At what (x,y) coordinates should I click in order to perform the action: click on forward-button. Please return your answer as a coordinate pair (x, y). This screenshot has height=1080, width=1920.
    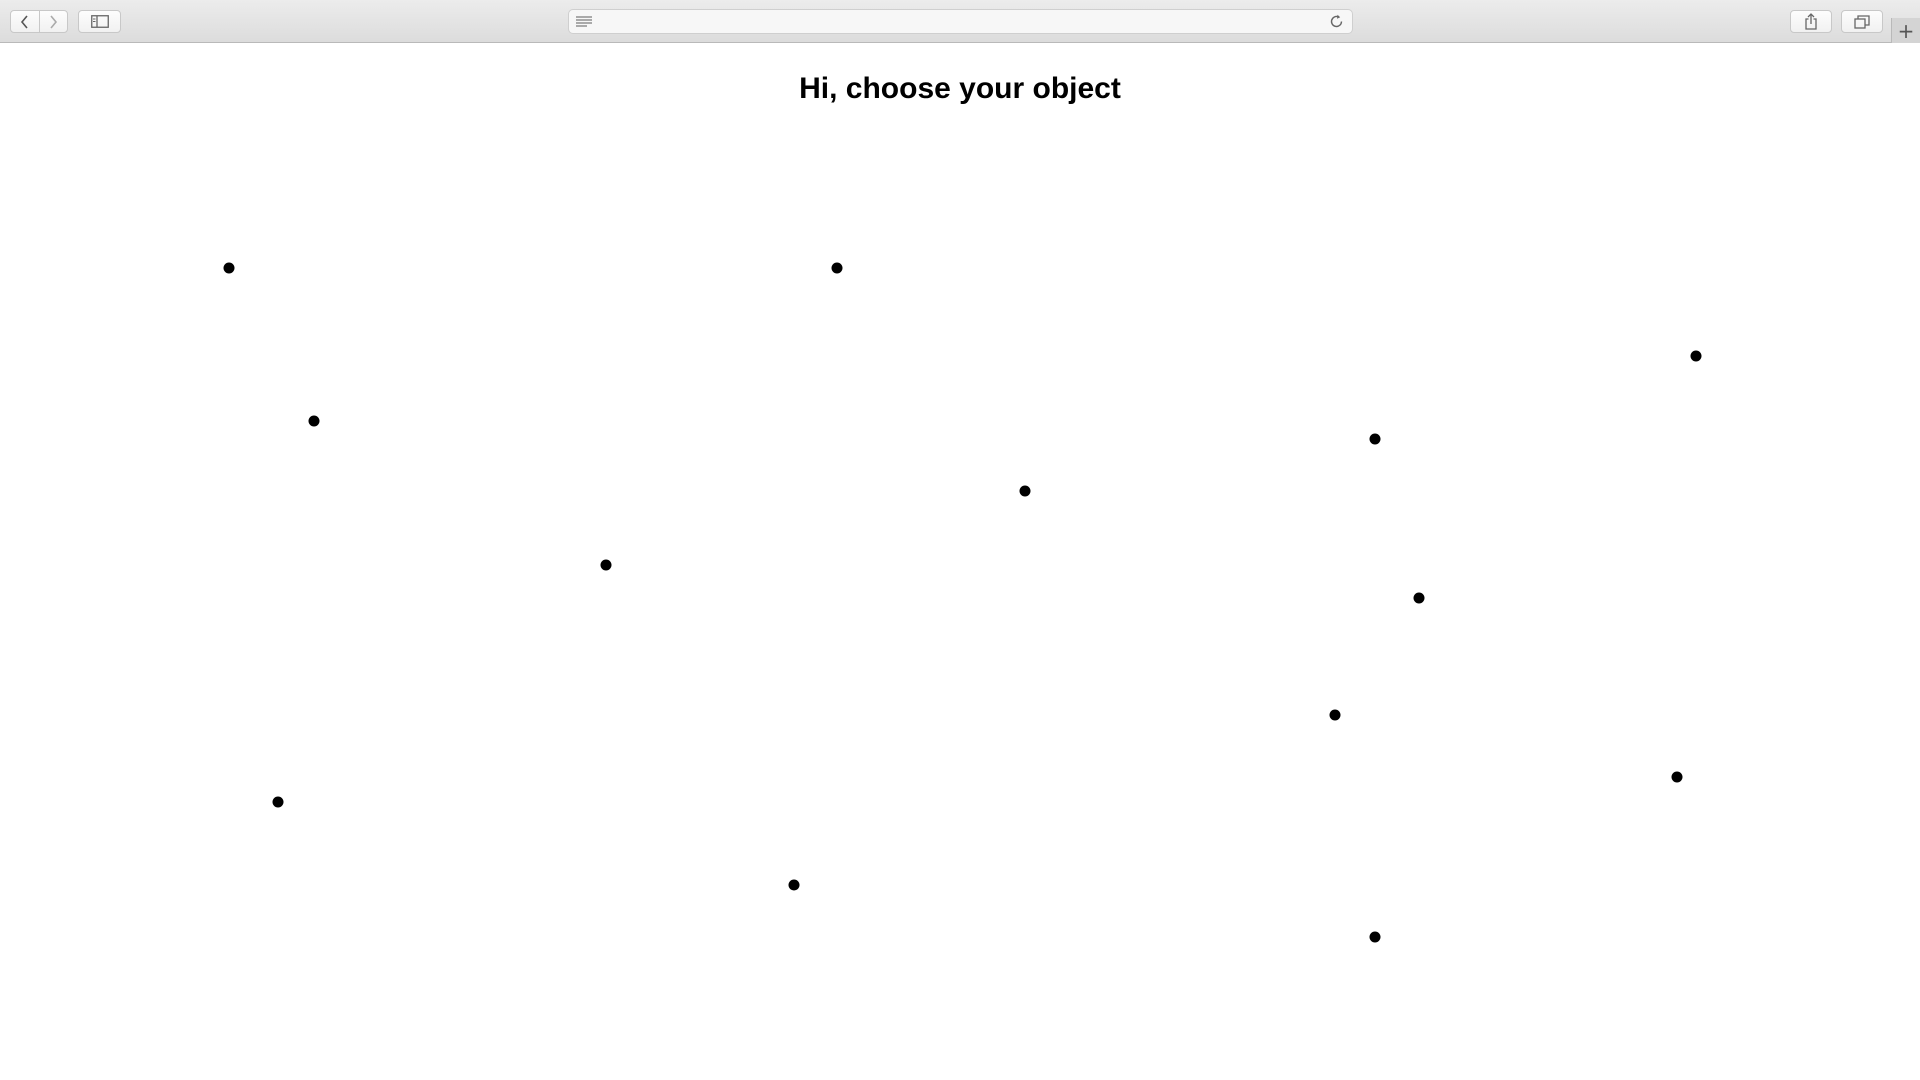
    Looking at the image, I should click on (53, 21).